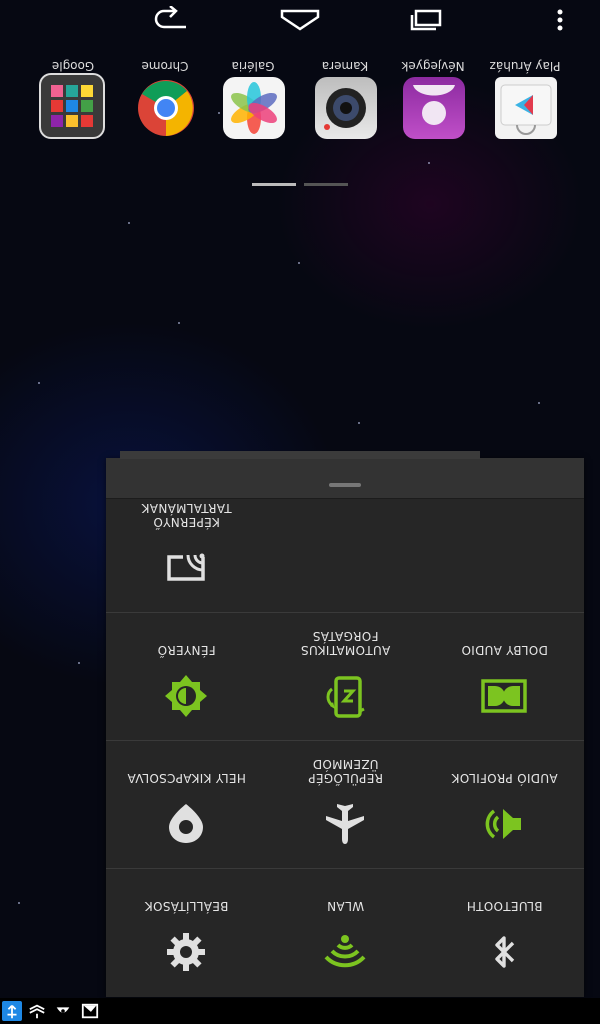  I want to click on app-camera: Kamera, so click(345, 99).